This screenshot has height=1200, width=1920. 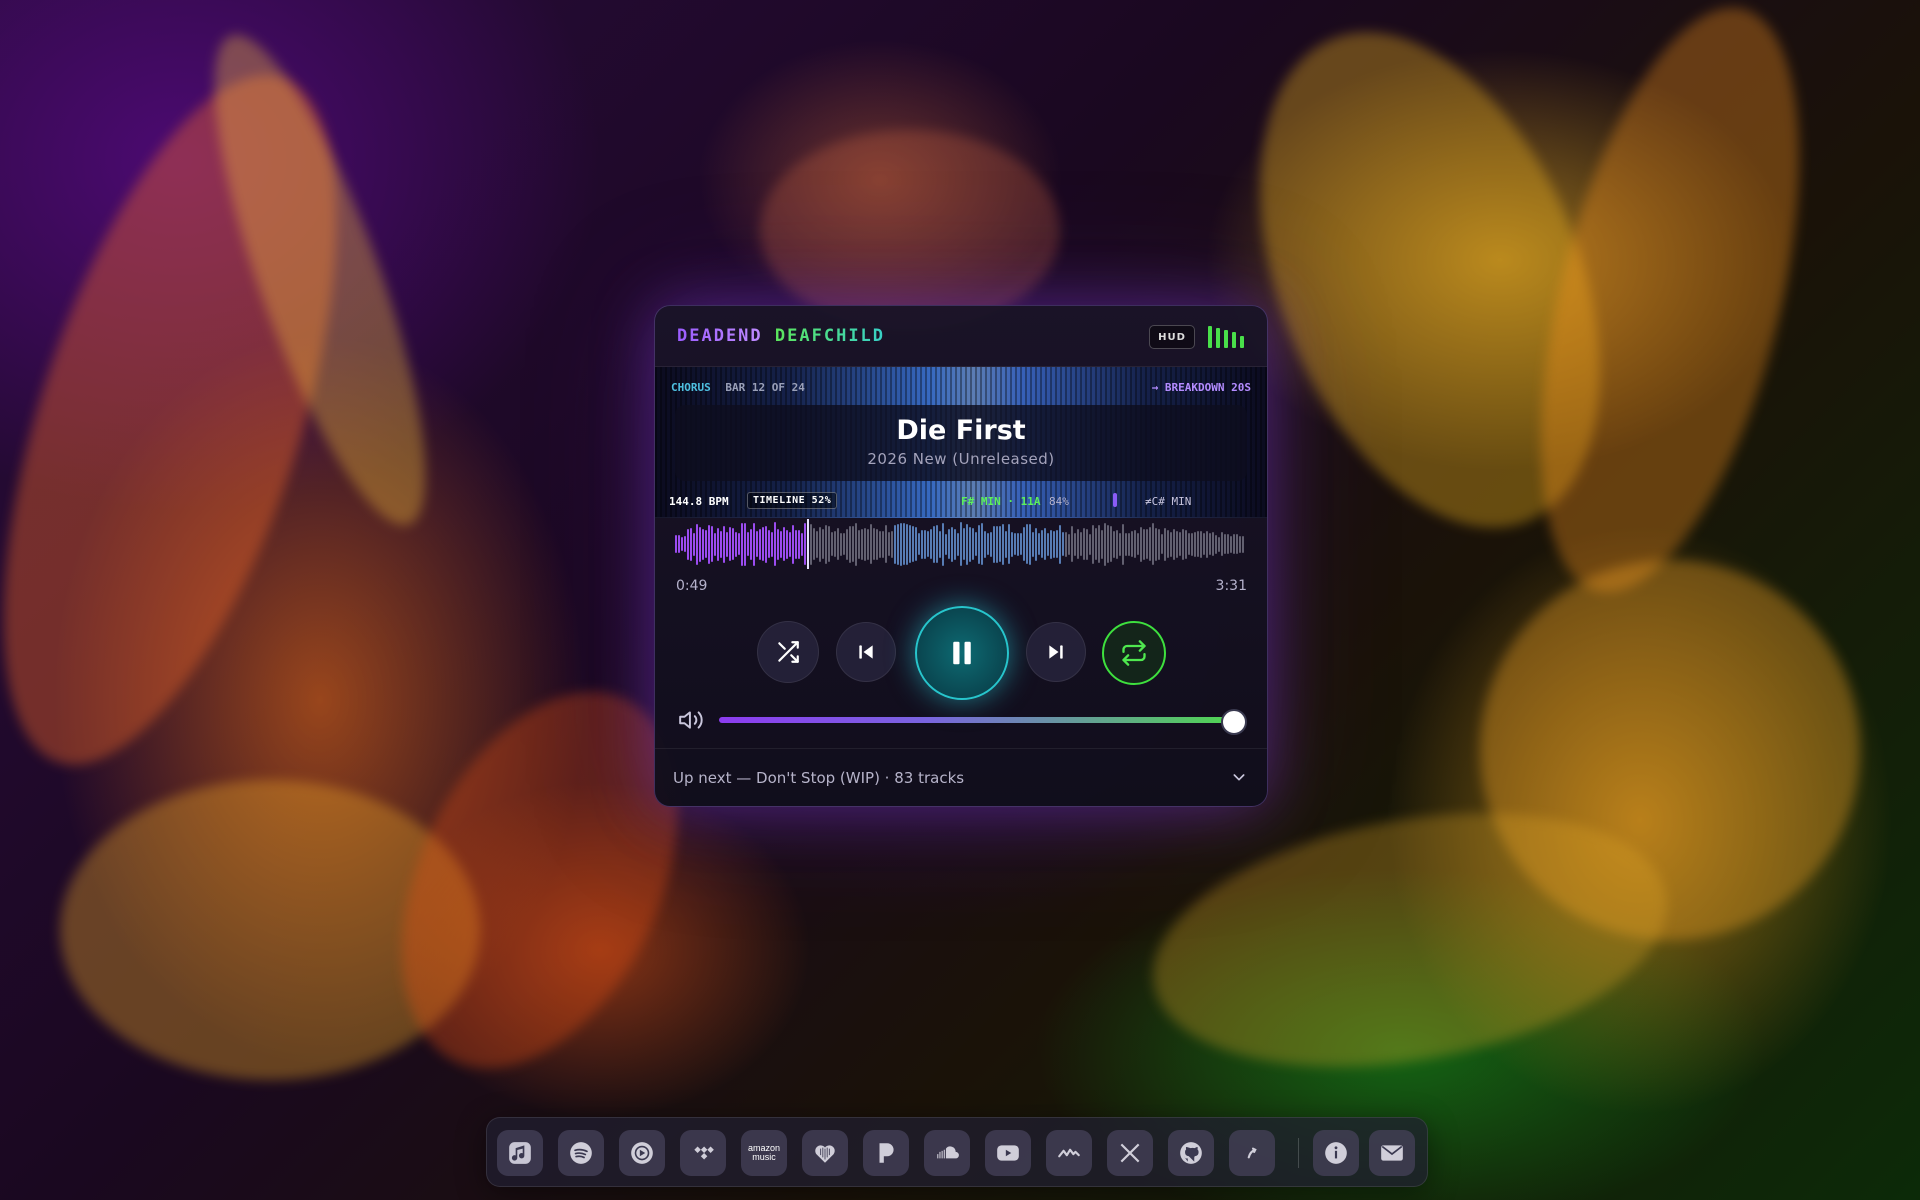 What do you see at coordinates (1001, 501) in the screenshot?
I see `key-readout: F# MIN · 11A` at bounding box center [1001, 501].